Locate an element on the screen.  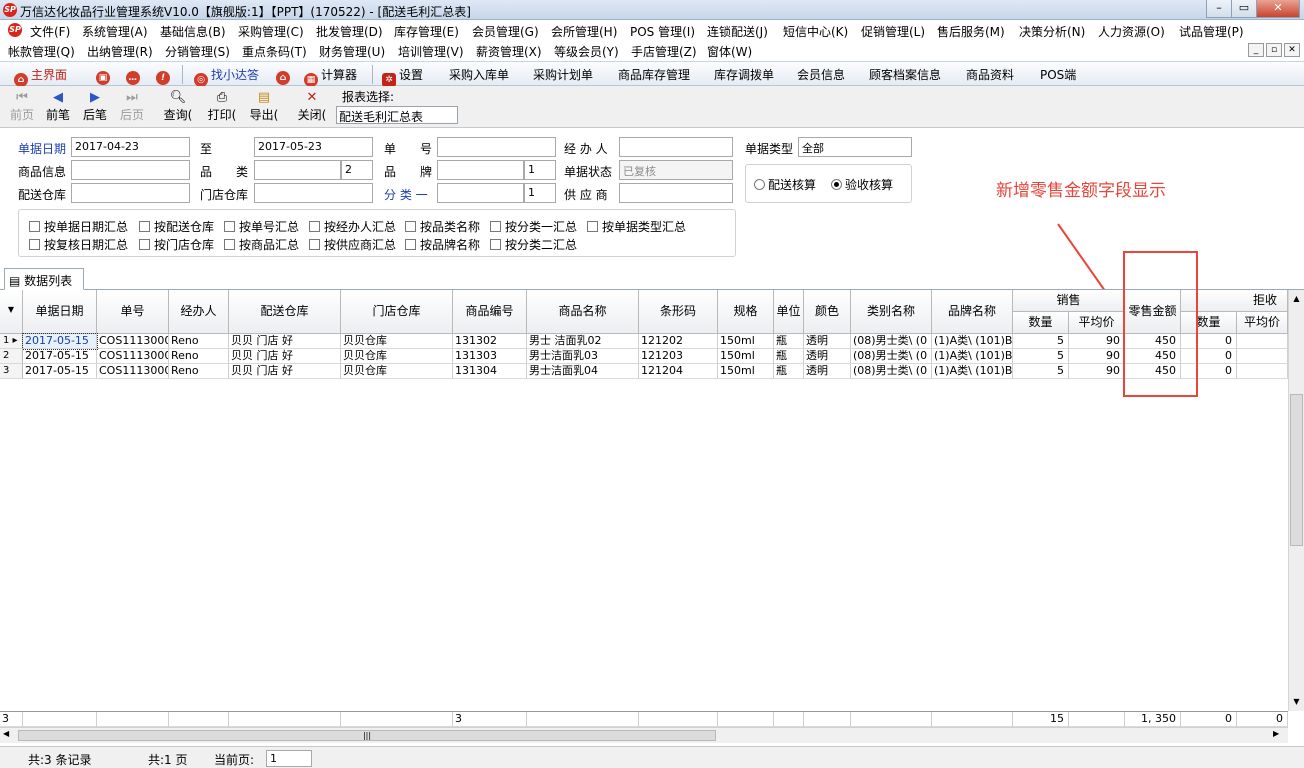
quick-stock-manage: 商品库存管理 is located at coordinates (654, 74).